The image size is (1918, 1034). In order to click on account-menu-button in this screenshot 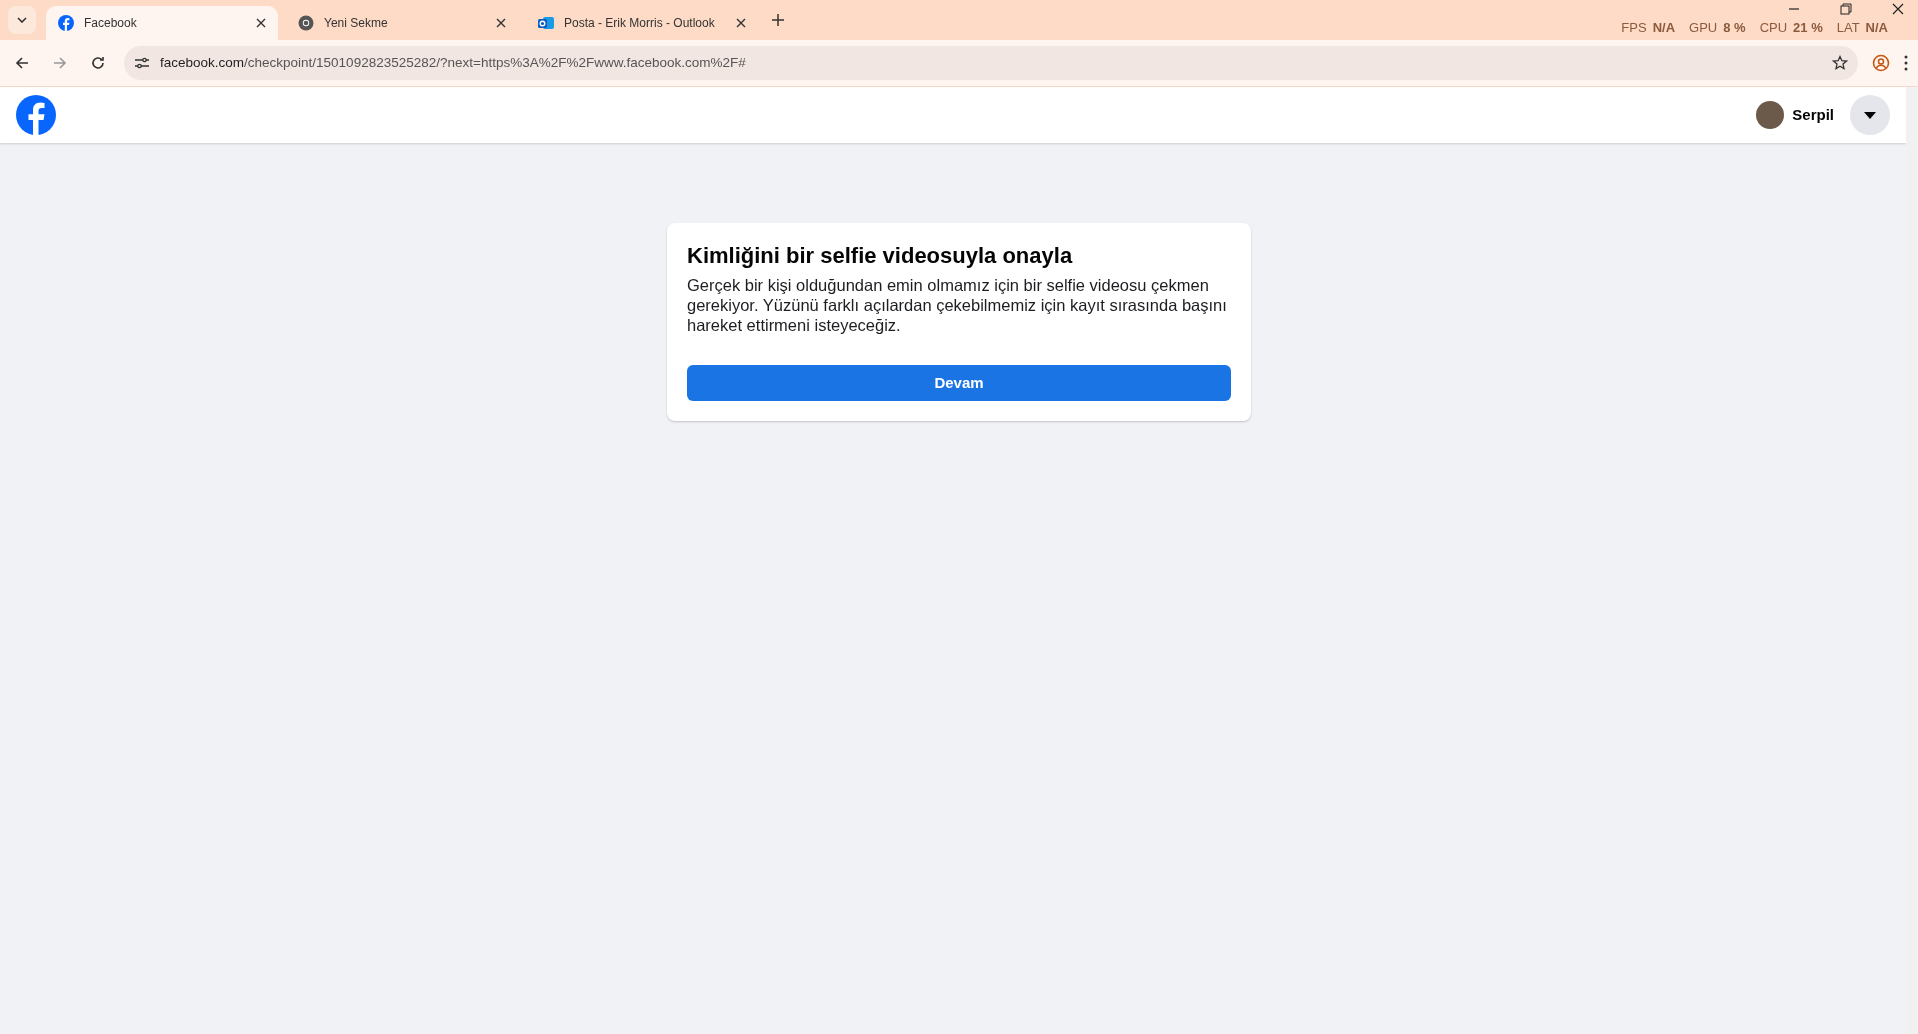, I will do `click(1870, 115)`.